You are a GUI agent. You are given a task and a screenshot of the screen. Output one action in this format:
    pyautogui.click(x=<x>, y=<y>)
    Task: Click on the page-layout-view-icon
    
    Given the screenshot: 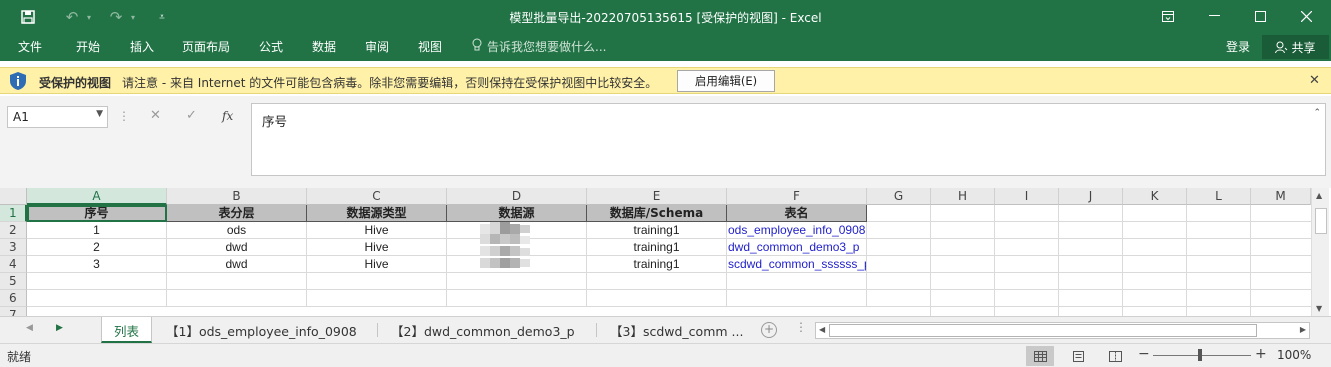 What is the action you would take?
    pyautogui.click(x=1078, y=356)
    